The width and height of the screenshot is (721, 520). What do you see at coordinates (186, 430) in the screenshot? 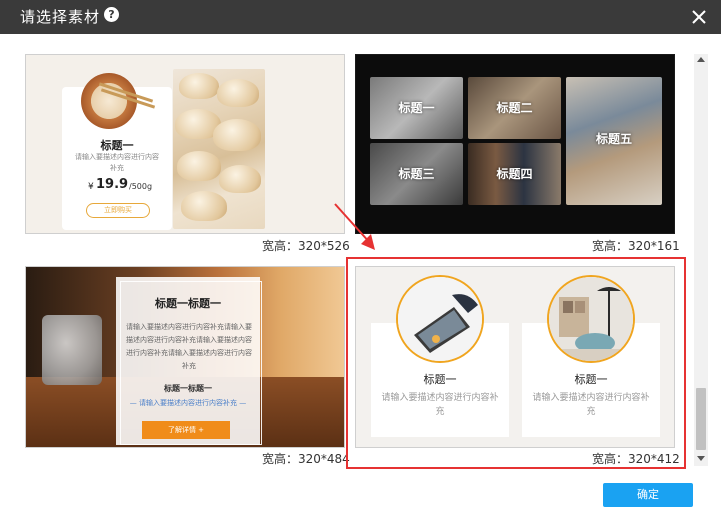
I see `learn-more-button: 了解详情 +` at bounding box center [186, 430].